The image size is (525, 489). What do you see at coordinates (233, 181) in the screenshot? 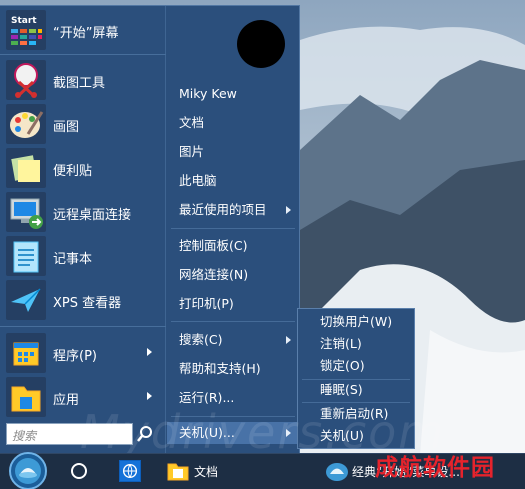
I see `this-pc-link: 此电脑` at bounding box center [233, 181].